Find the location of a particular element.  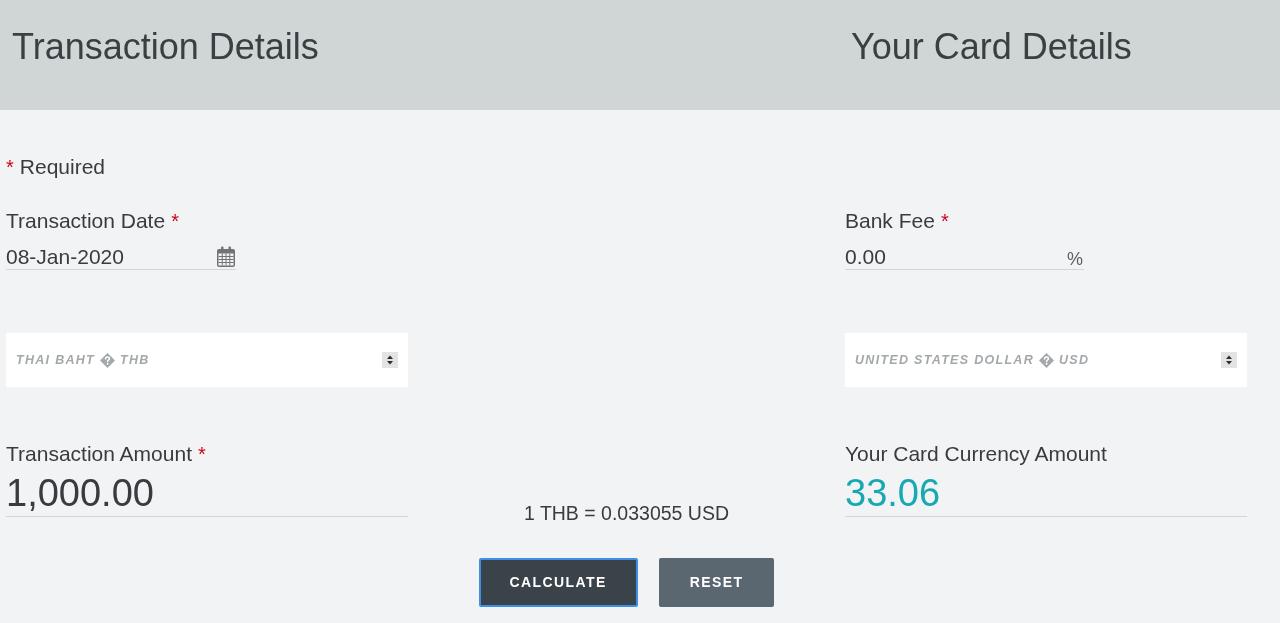

field-label: Your Card Currency Amount is located at coordinates (976, 454).